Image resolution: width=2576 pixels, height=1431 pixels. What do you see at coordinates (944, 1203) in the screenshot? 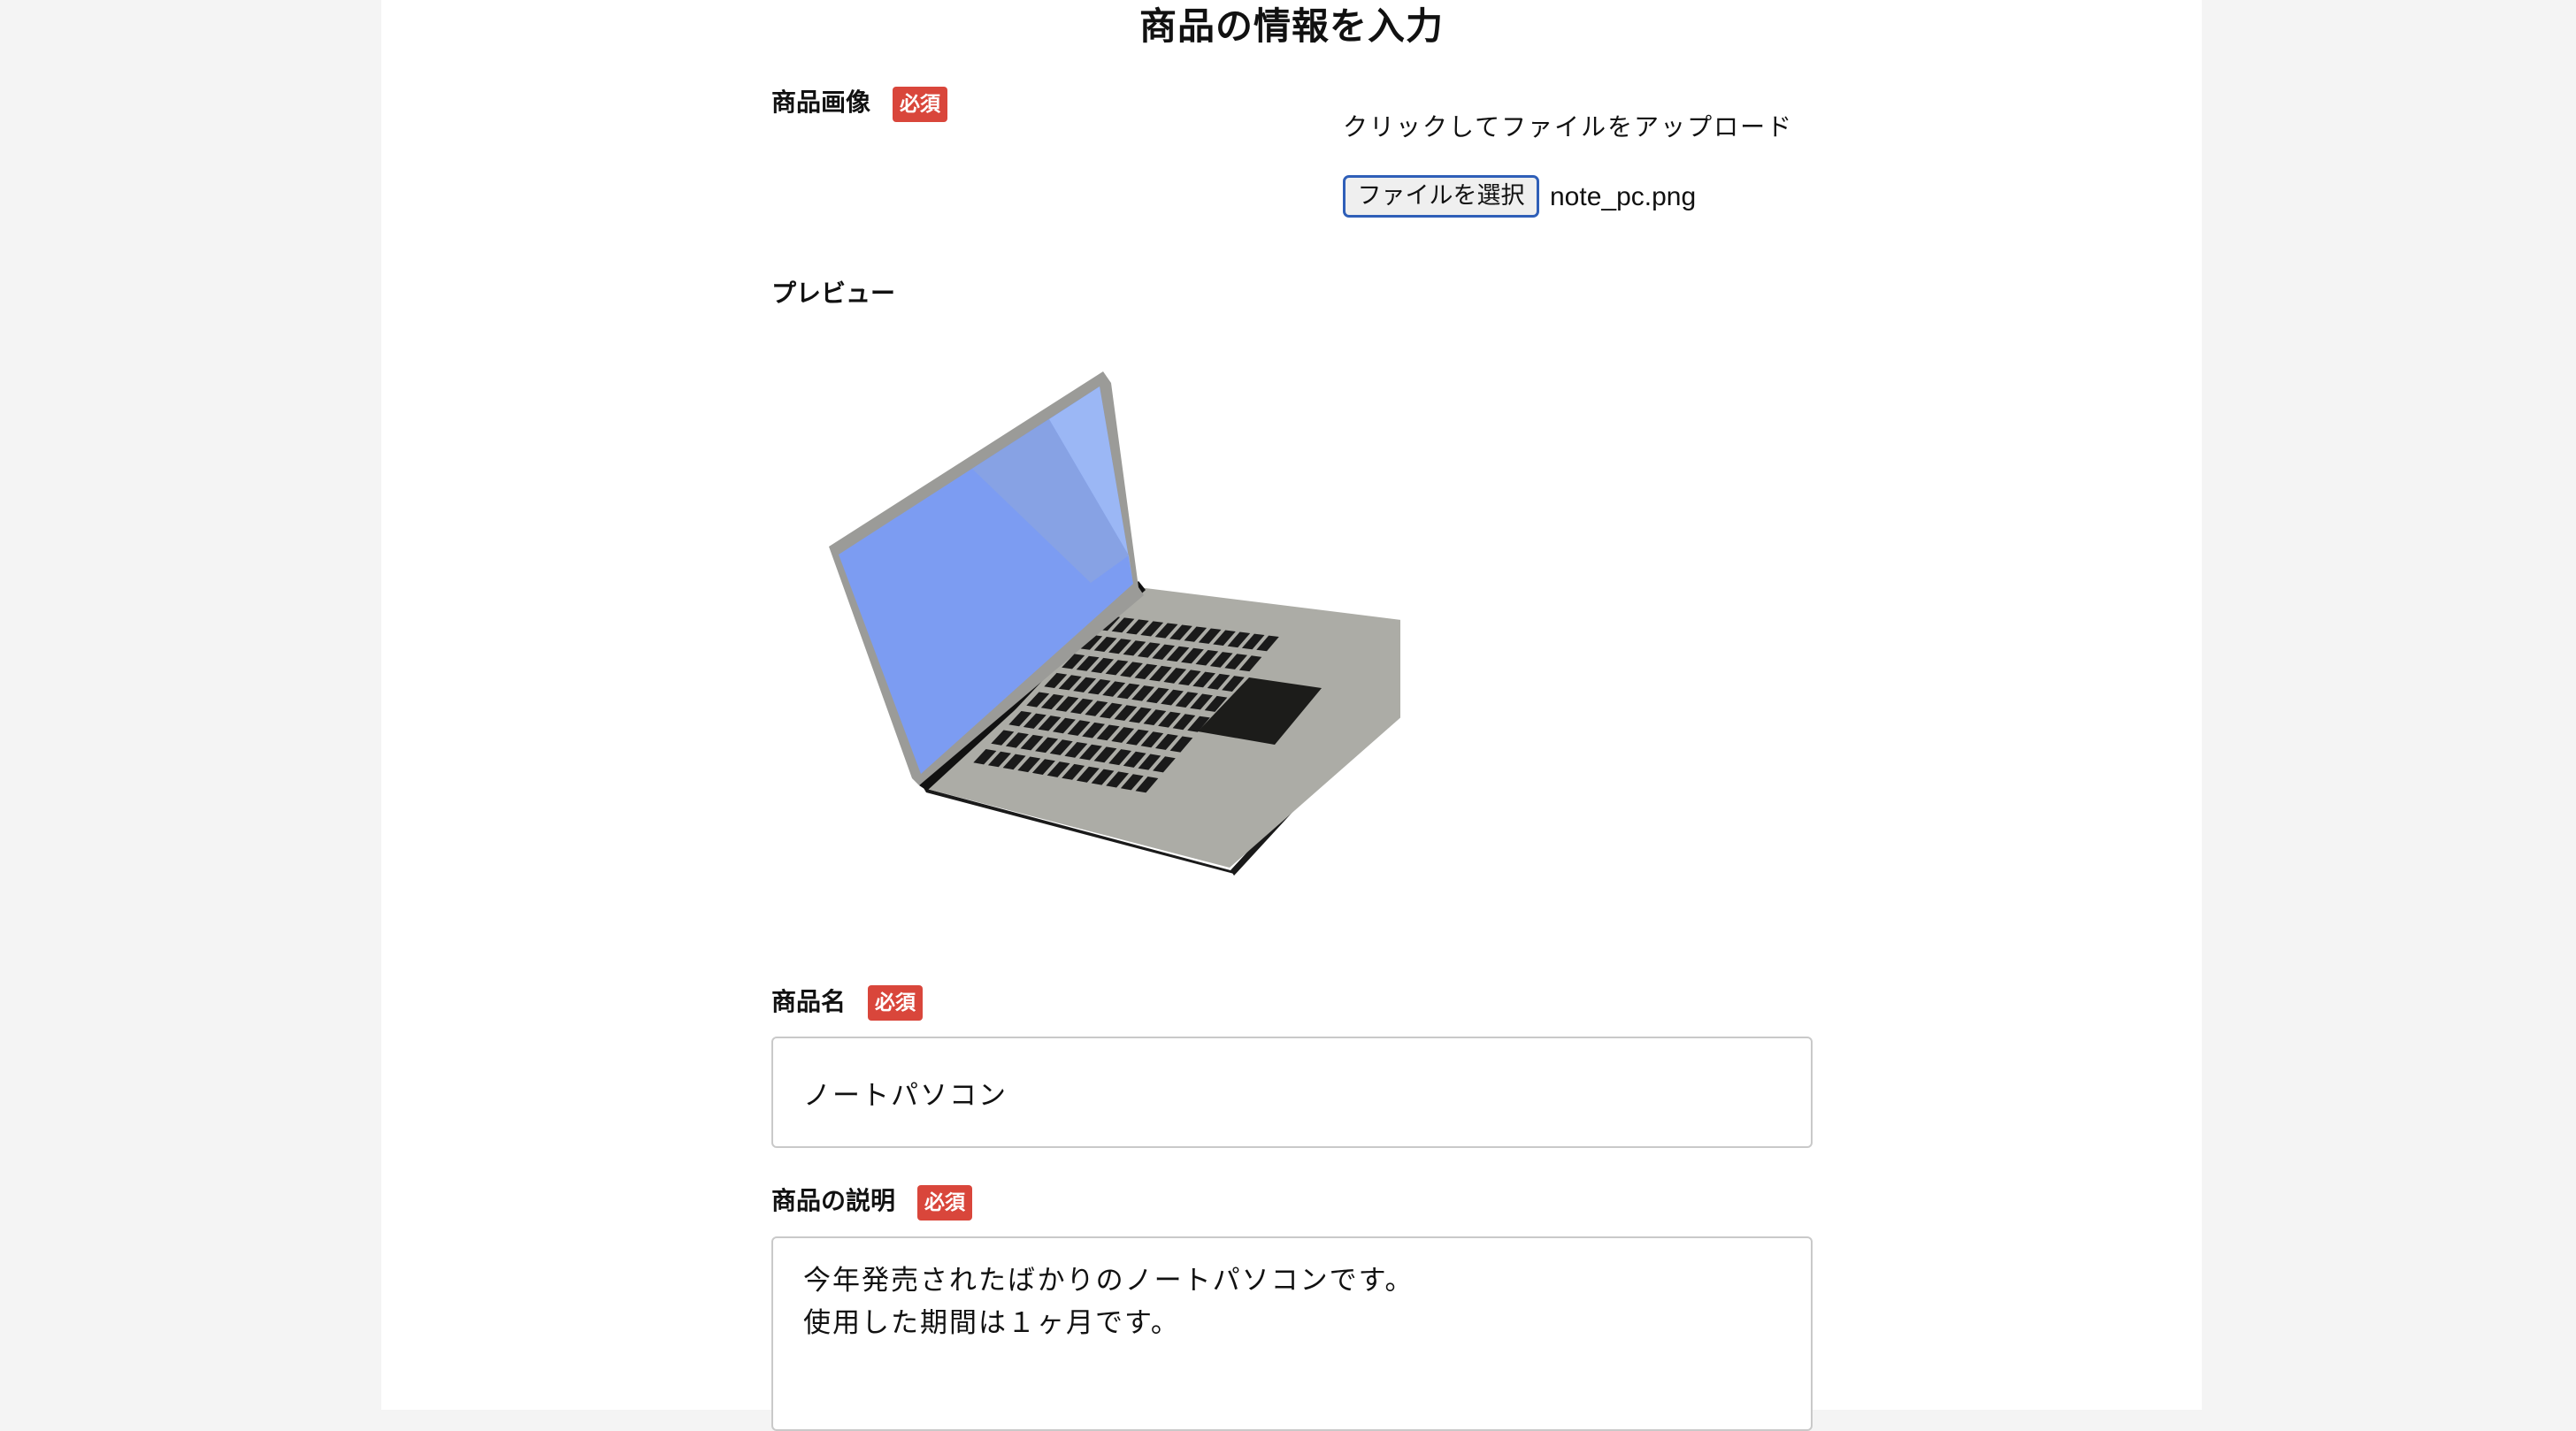
I see `required-badge-description: 必須` at bounding box center [944, 1203].